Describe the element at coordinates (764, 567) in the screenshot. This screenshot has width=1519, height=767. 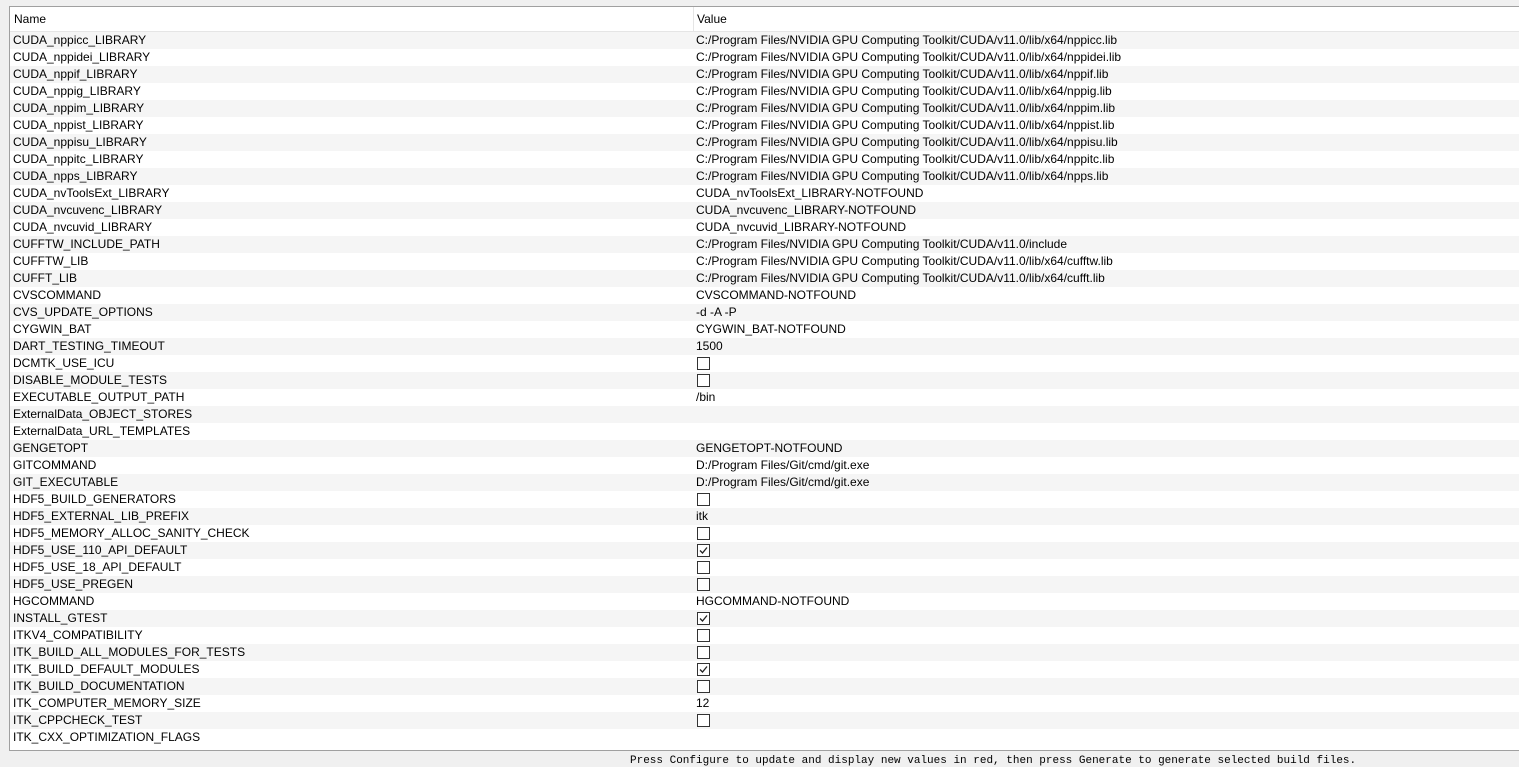
I see `table-row: HDF5_USE_18_API_DEFAULT` at that location.